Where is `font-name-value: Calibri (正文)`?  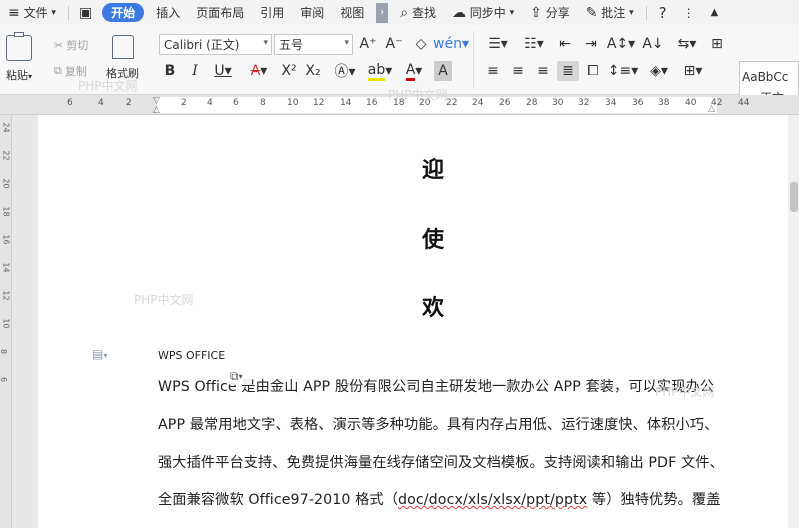
font-name-value: Calibri (正文) is located at coordinates (202, 45).